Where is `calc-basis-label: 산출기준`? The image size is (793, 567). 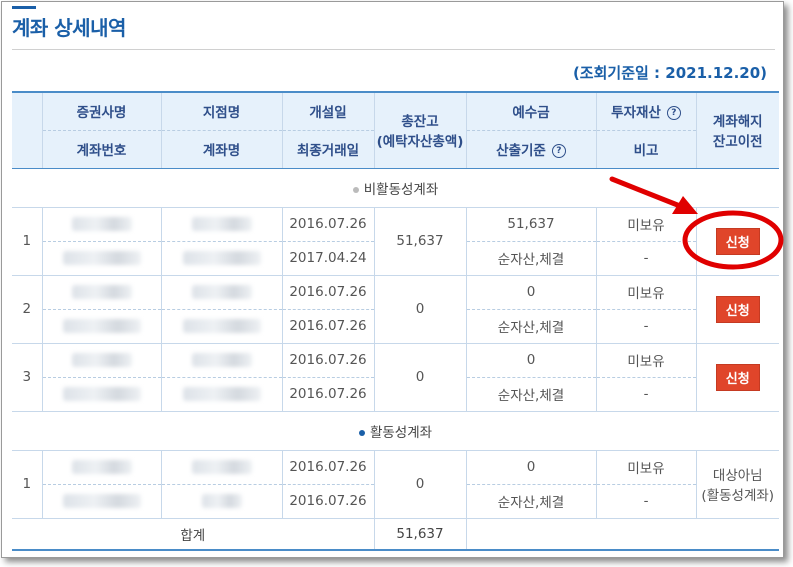 calc-basis-label: 산출기준 is located at coordinates (521, 151).